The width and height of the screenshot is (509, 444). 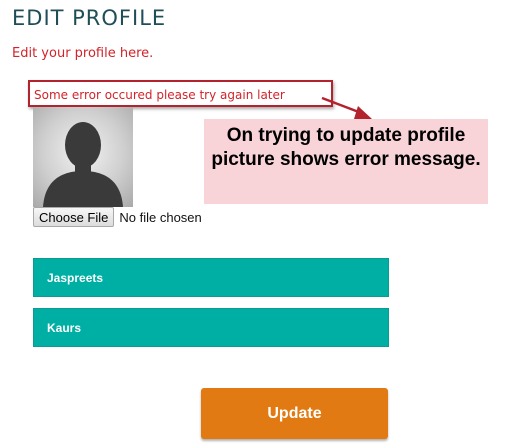 What do you see at coordinates (74, 217) in the screenshot?
I see `choose-file-button: Choose File` at bounding box center [74, 217].